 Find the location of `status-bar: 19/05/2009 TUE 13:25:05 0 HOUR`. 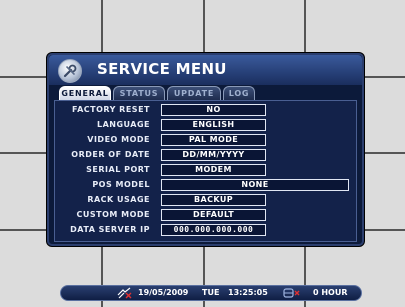

status-bar: 19/05/2009 TUE 13:25:05 0 HOUR is located at coordinates (211, 293).